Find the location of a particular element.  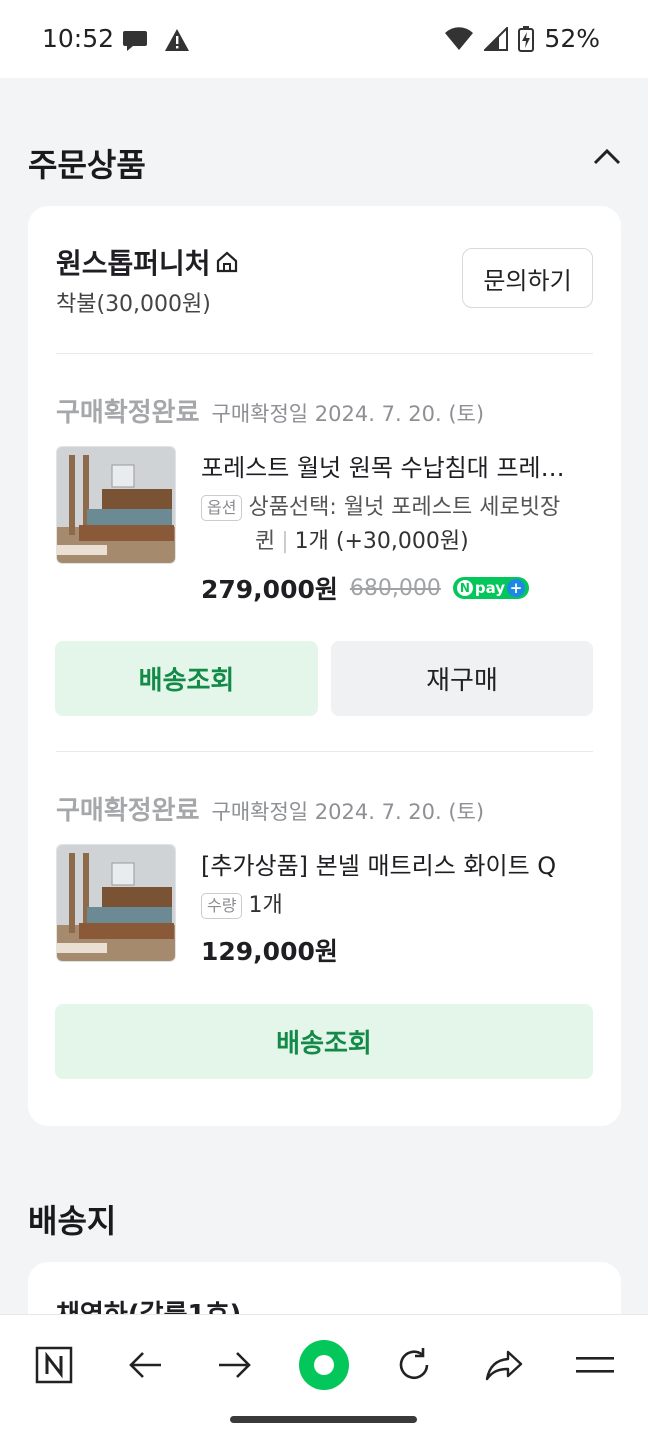

price-row: 129,000원 is located at coordinates (269, 950).